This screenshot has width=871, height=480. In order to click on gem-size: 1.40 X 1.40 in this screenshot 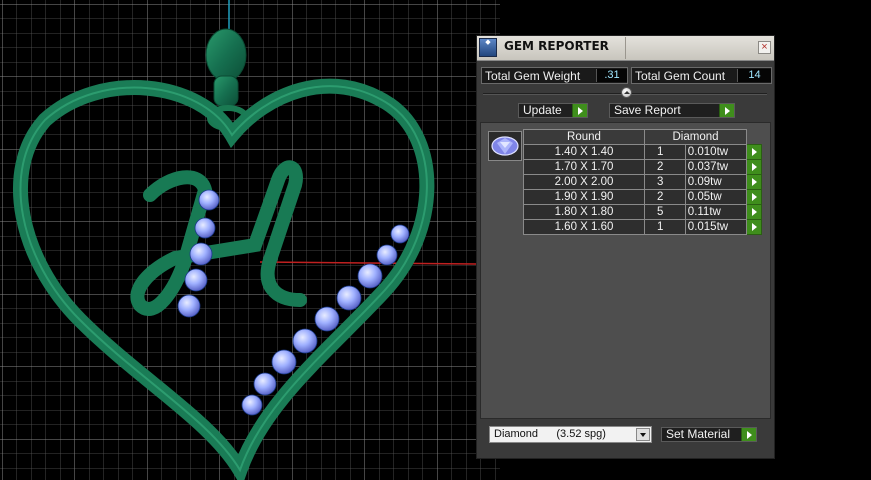, I will do `click(584, 152)`.